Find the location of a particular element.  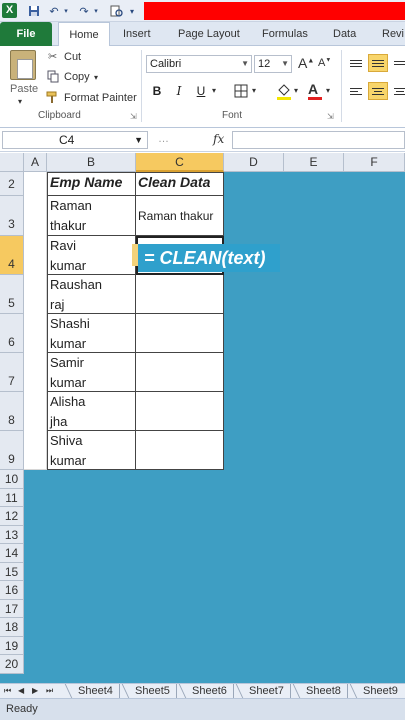

cut-button: Cut is located at coordinates (72, 57).